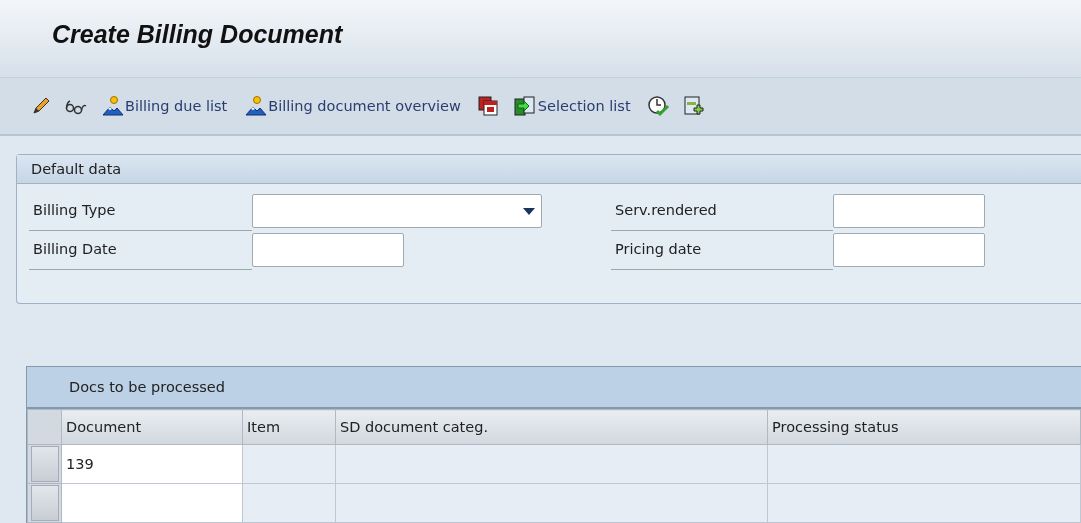  Describe the element at coordinates (924, 427) in the screenshot. I see `column-header: Processing status` at that location.